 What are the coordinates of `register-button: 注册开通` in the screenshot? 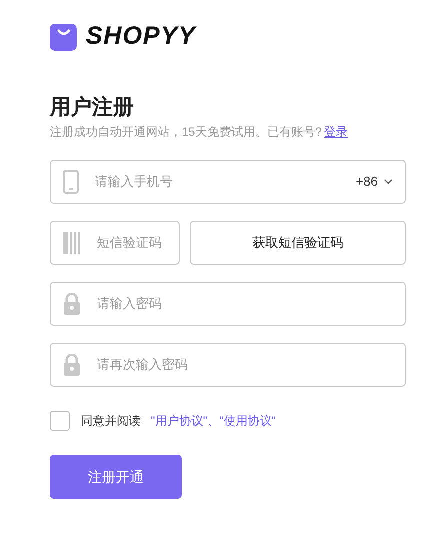 It's located at (116, 477).